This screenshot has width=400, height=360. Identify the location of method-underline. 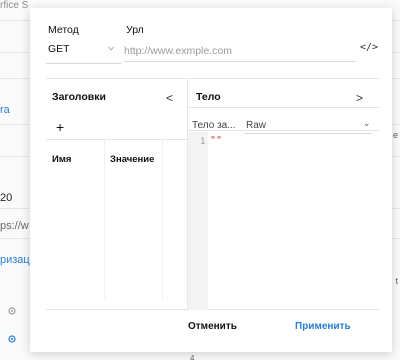
(83, 63).